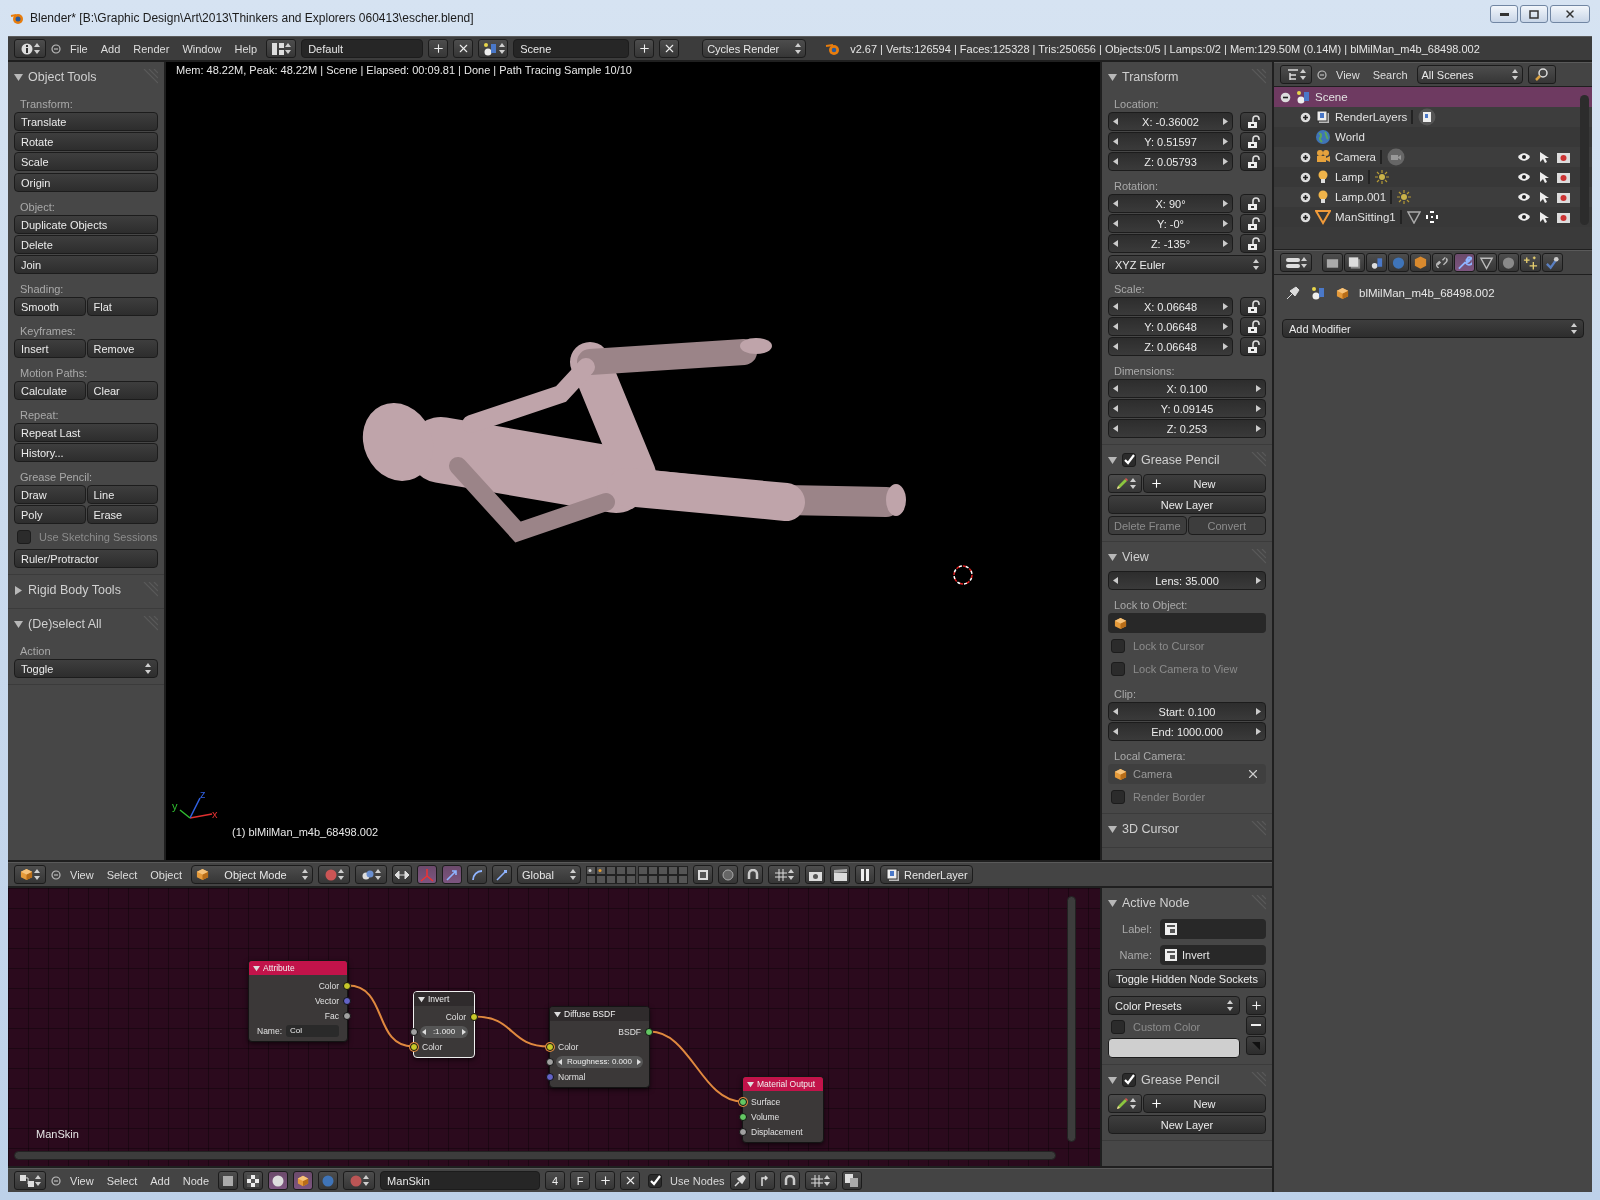 This screenshot has width=1600, height=1200. I want to click on number-field: Y: 0.51597, so click(1170, 141).